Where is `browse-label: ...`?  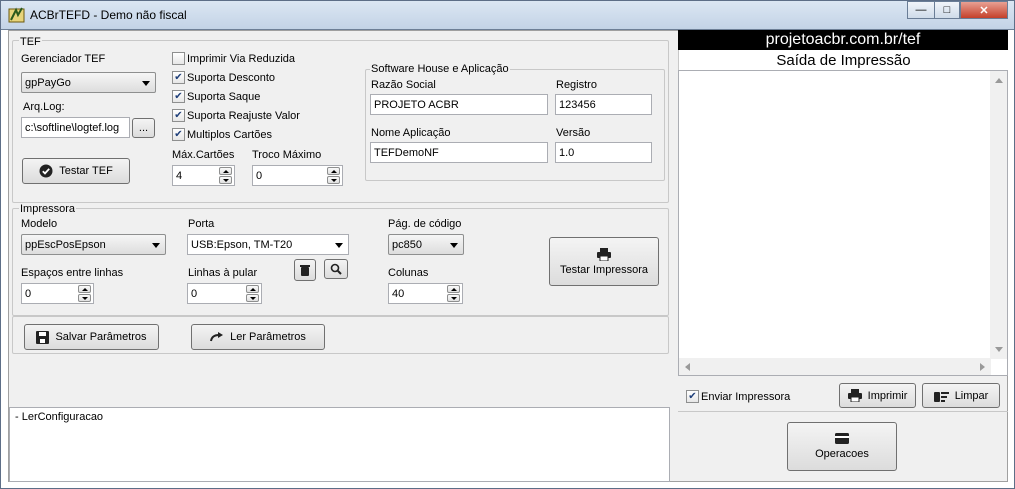 browse-label: ... is located at coordinates (143, 128).